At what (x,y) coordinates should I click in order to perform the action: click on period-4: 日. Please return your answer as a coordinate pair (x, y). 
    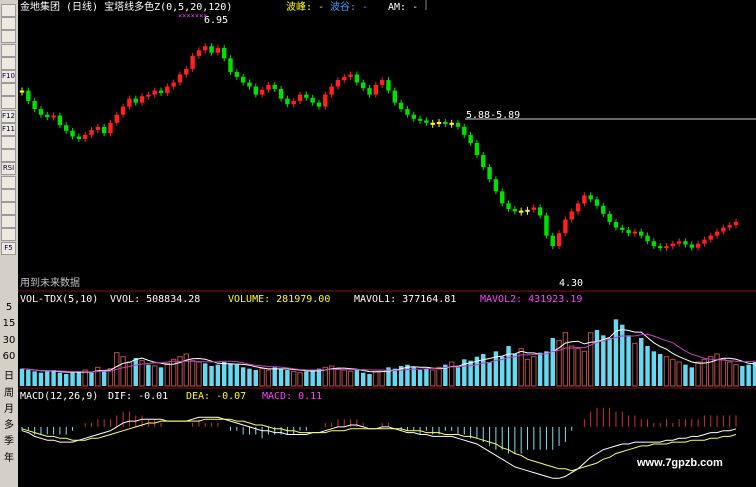
    Looking at the image, I should click on (9, 374).